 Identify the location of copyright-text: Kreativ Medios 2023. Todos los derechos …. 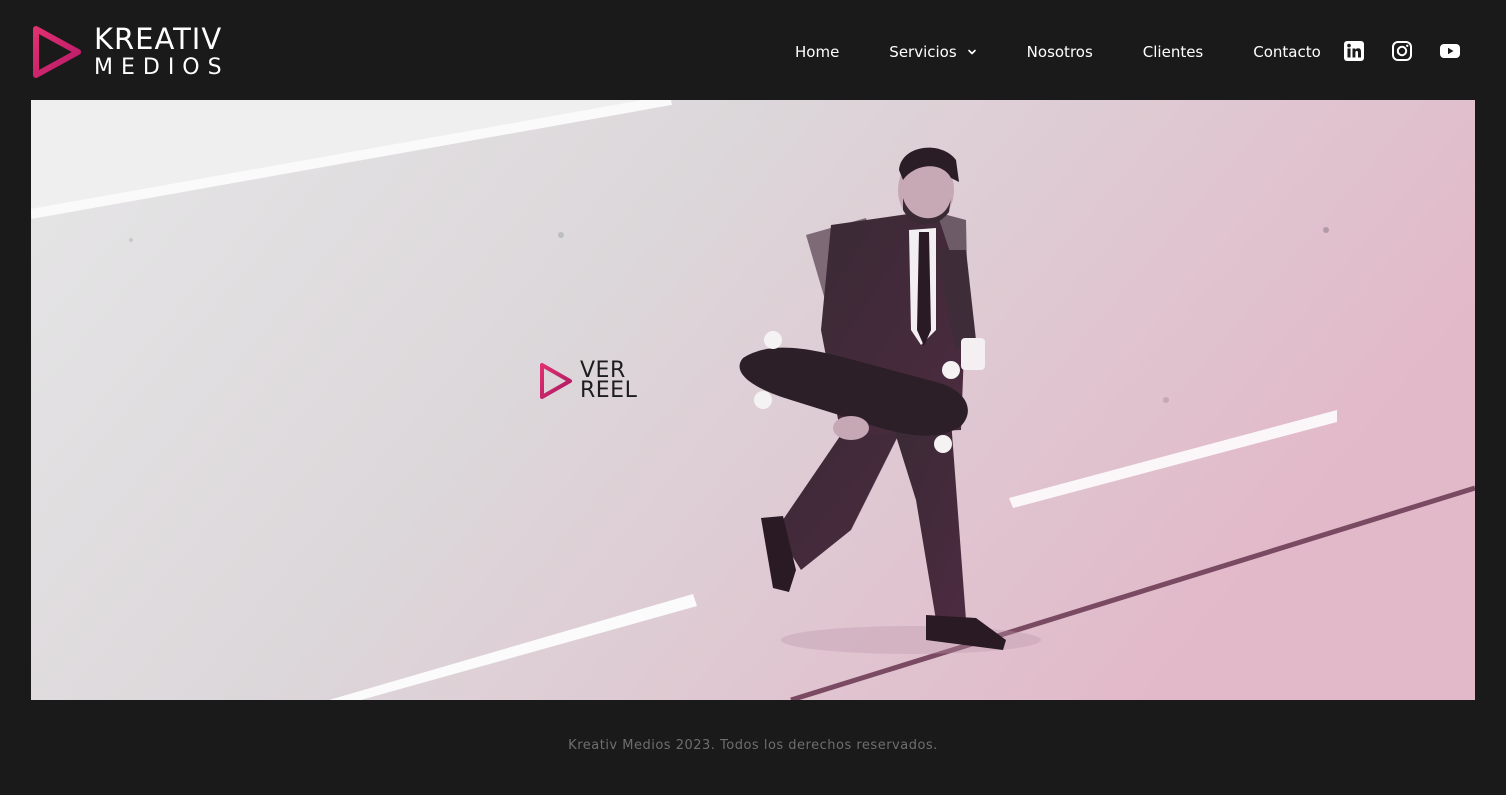
(753, 745).